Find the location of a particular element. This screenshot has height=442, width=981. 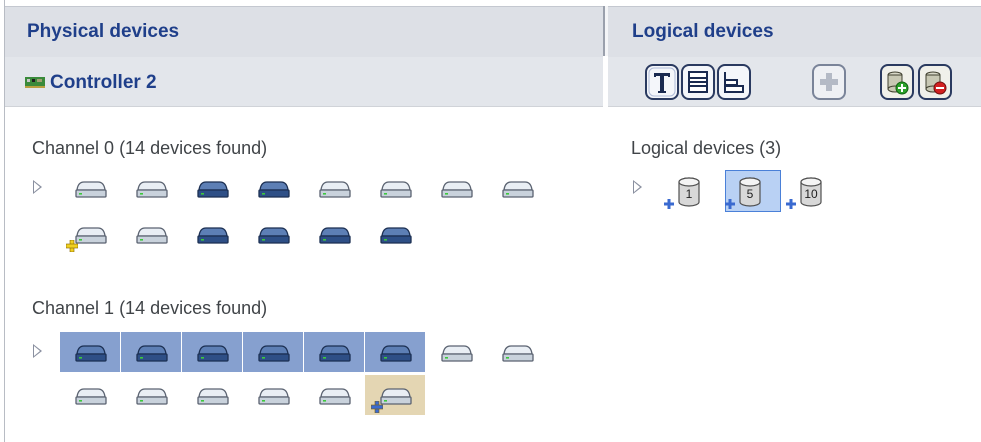

text-view-button is located at coordinates (662, 82).